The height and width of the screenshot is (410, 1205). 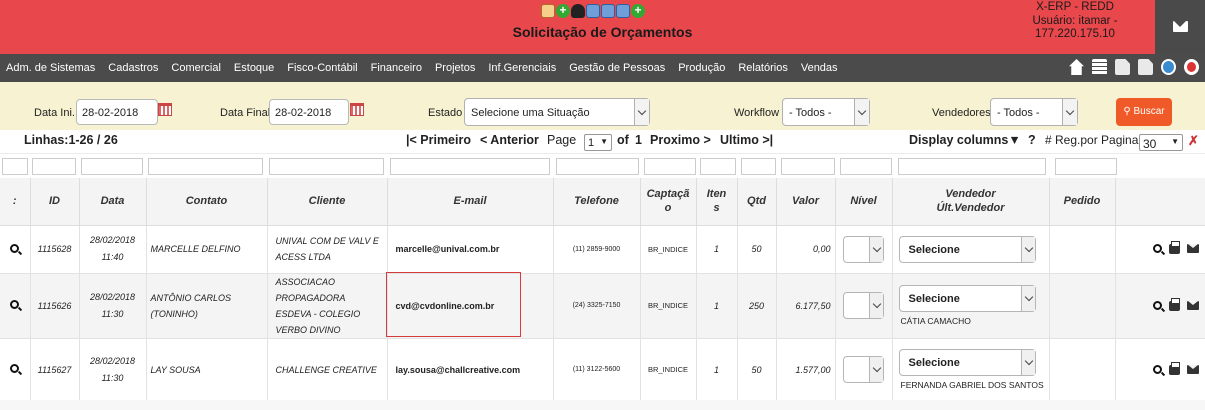 I want to click on data-final-input: 28-02-2018, so click(x=309, y=112).